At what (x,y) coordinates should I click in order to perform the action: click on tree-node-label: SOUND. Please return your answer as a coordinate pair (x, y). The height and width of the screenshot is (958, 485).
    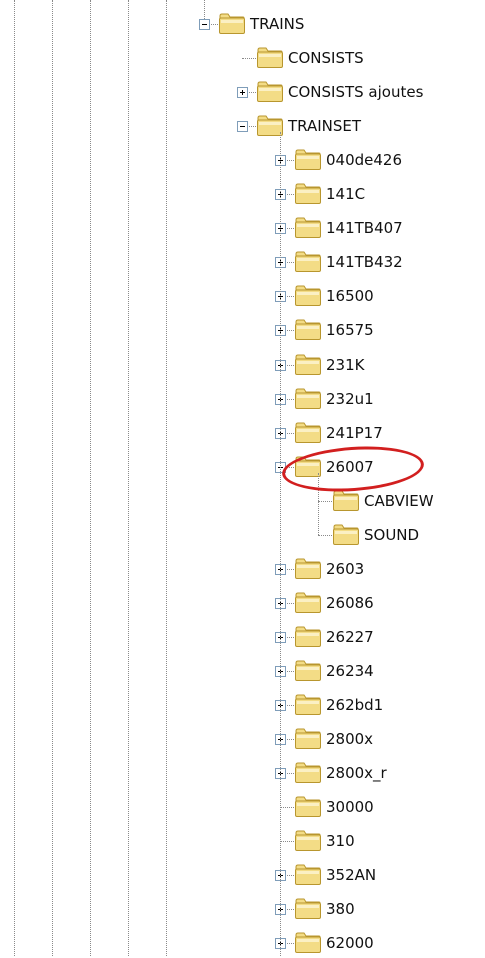
    Looking at the image, I should click on (391, 535).